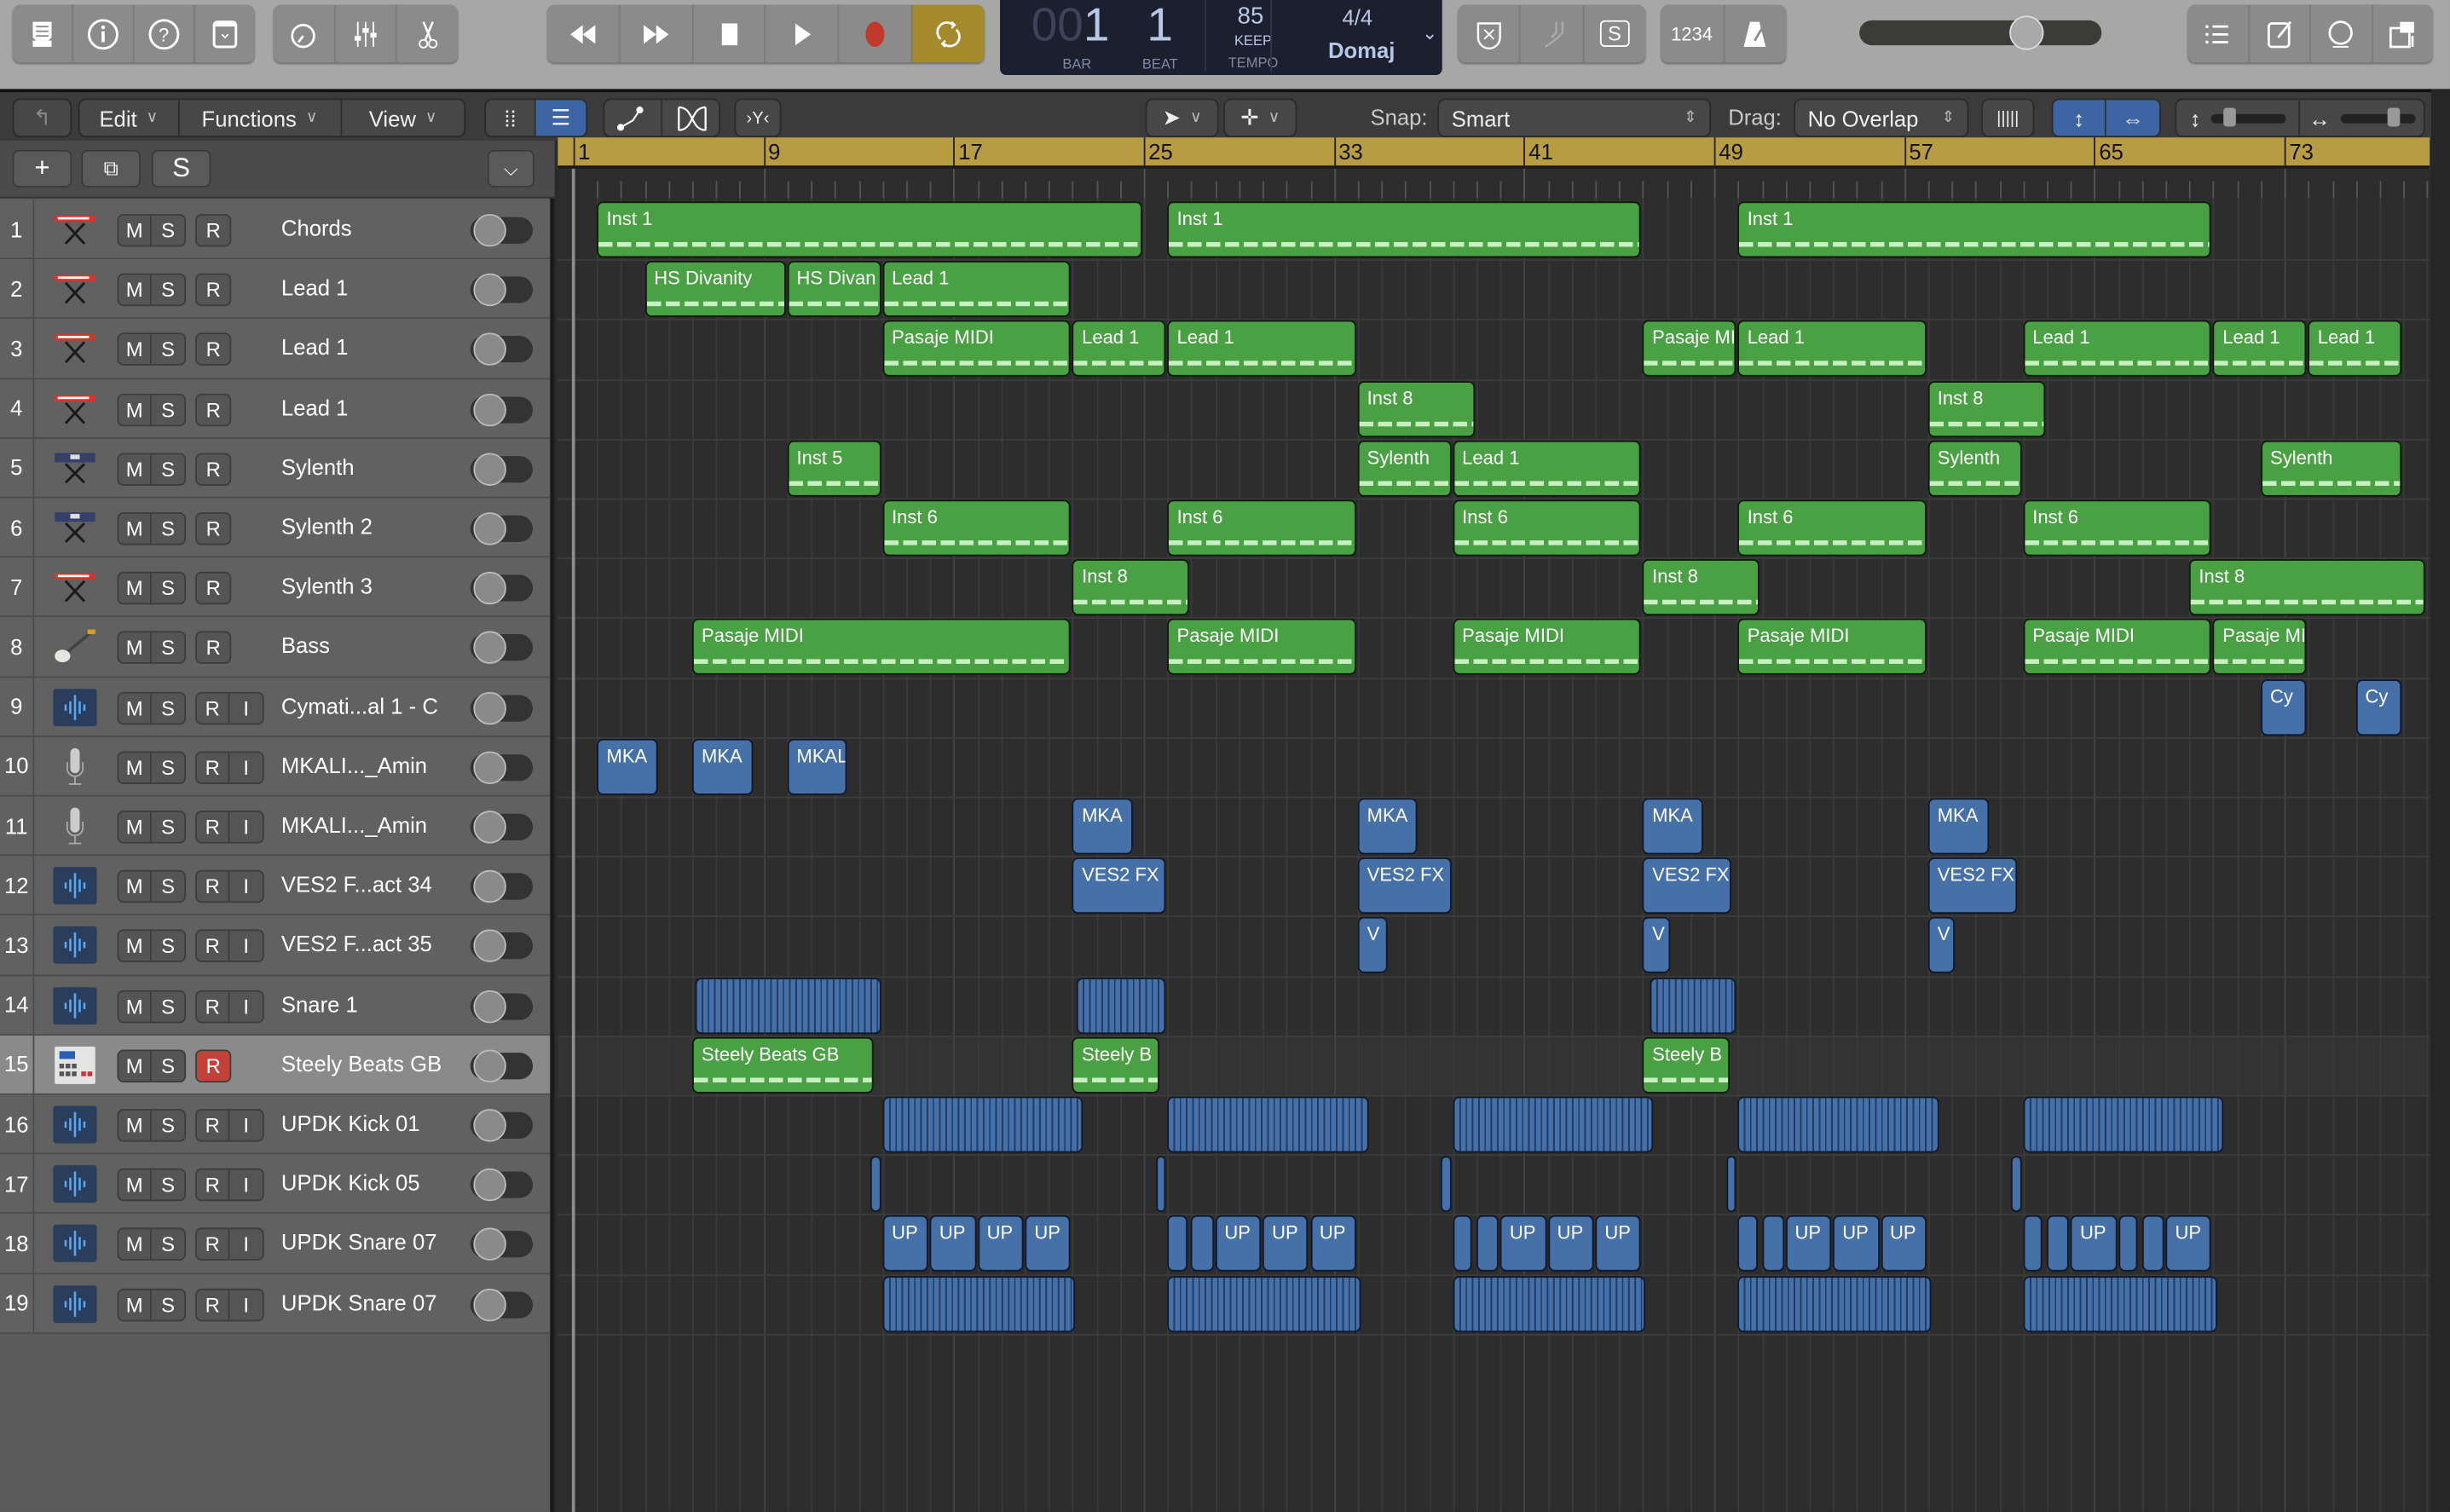 The image size is (2450, 1512). Describe the element at coordinates (1494, 183) in the screenshot. I see `marker-lane` at that location.